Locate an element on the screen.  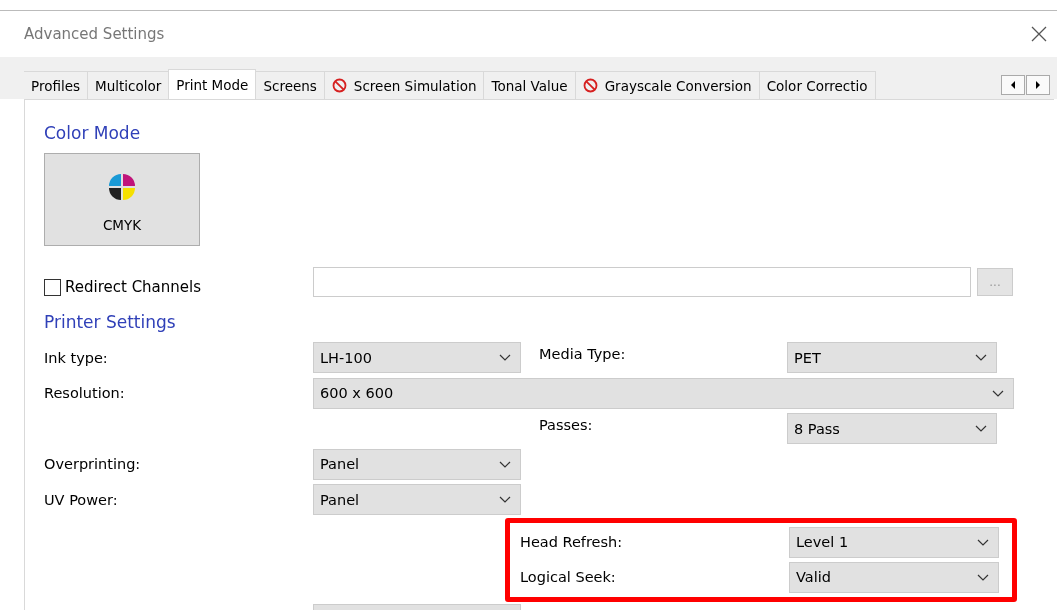
field-label: UV Power: is located at coordinates (81, 499).